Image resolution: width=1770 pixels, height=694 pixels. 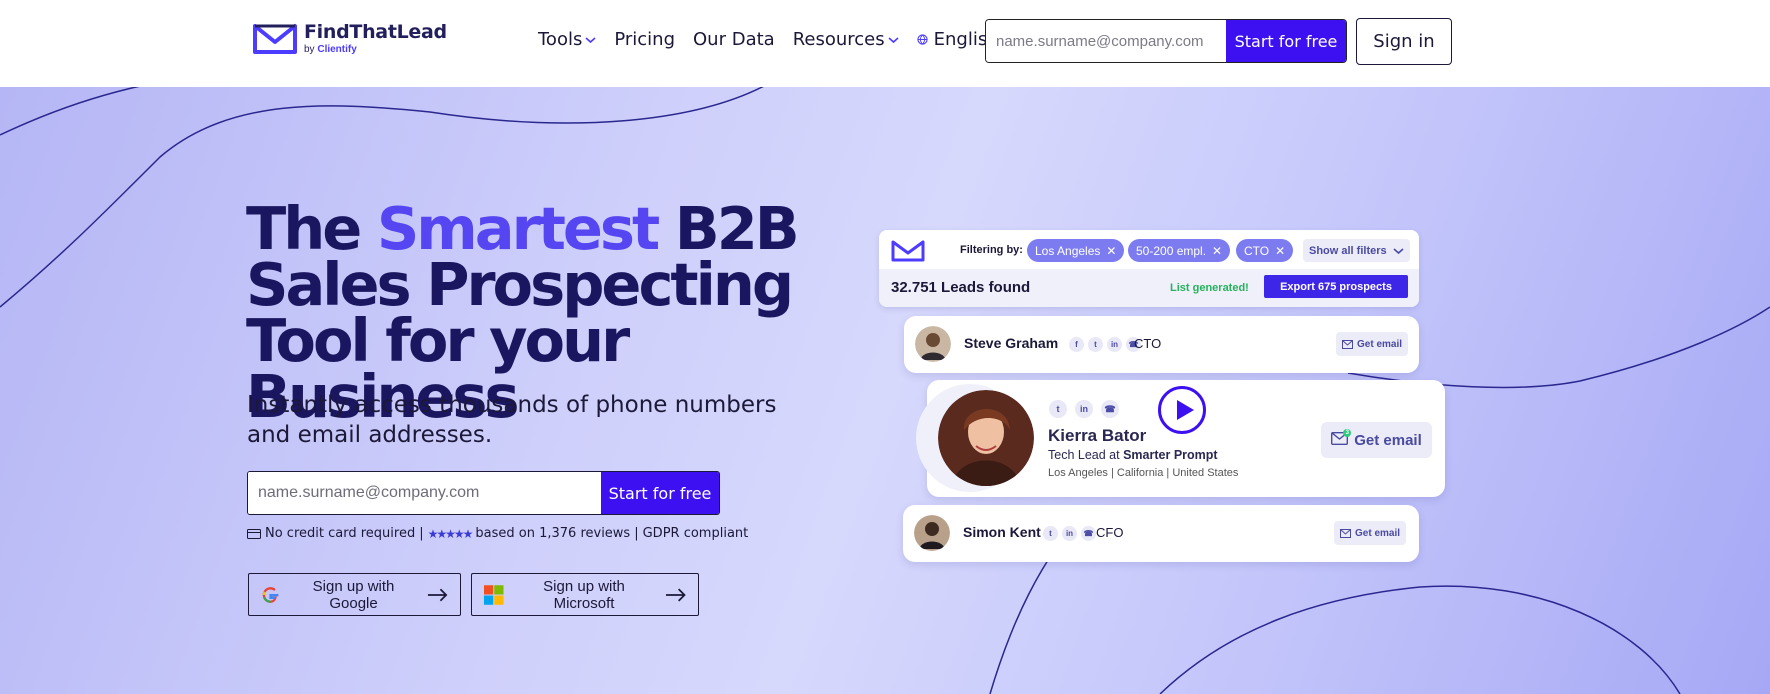 I want to click on findthatlead-logo: FindThatLead by Clientify, so click(x=349, y=39).